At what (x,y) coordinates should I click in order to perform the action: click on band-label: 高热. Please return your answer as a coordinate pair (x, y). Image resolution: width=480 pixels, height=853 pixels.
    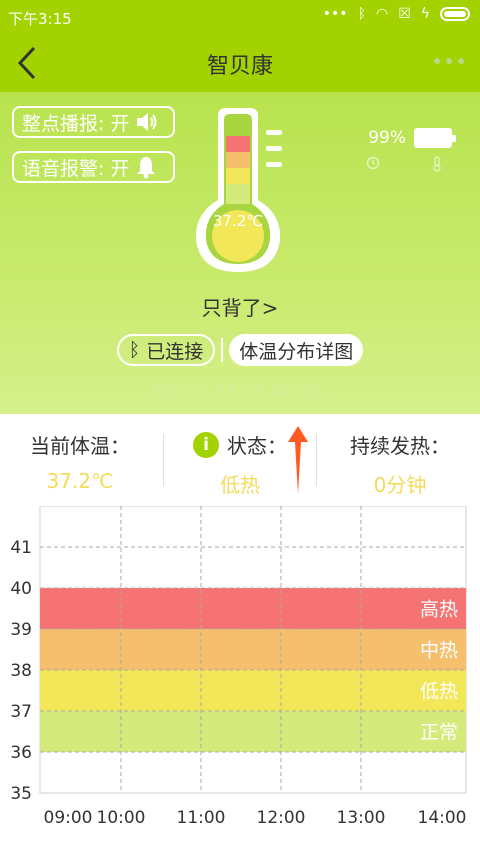
    Looking at the image, I should click on (439, 610).